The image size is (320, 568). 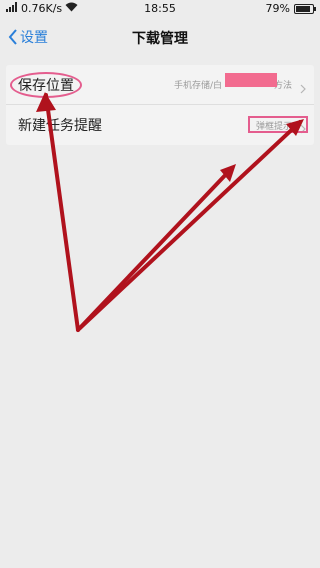 I want to click on arrow-to-save-location, so click(x=62, y=212).